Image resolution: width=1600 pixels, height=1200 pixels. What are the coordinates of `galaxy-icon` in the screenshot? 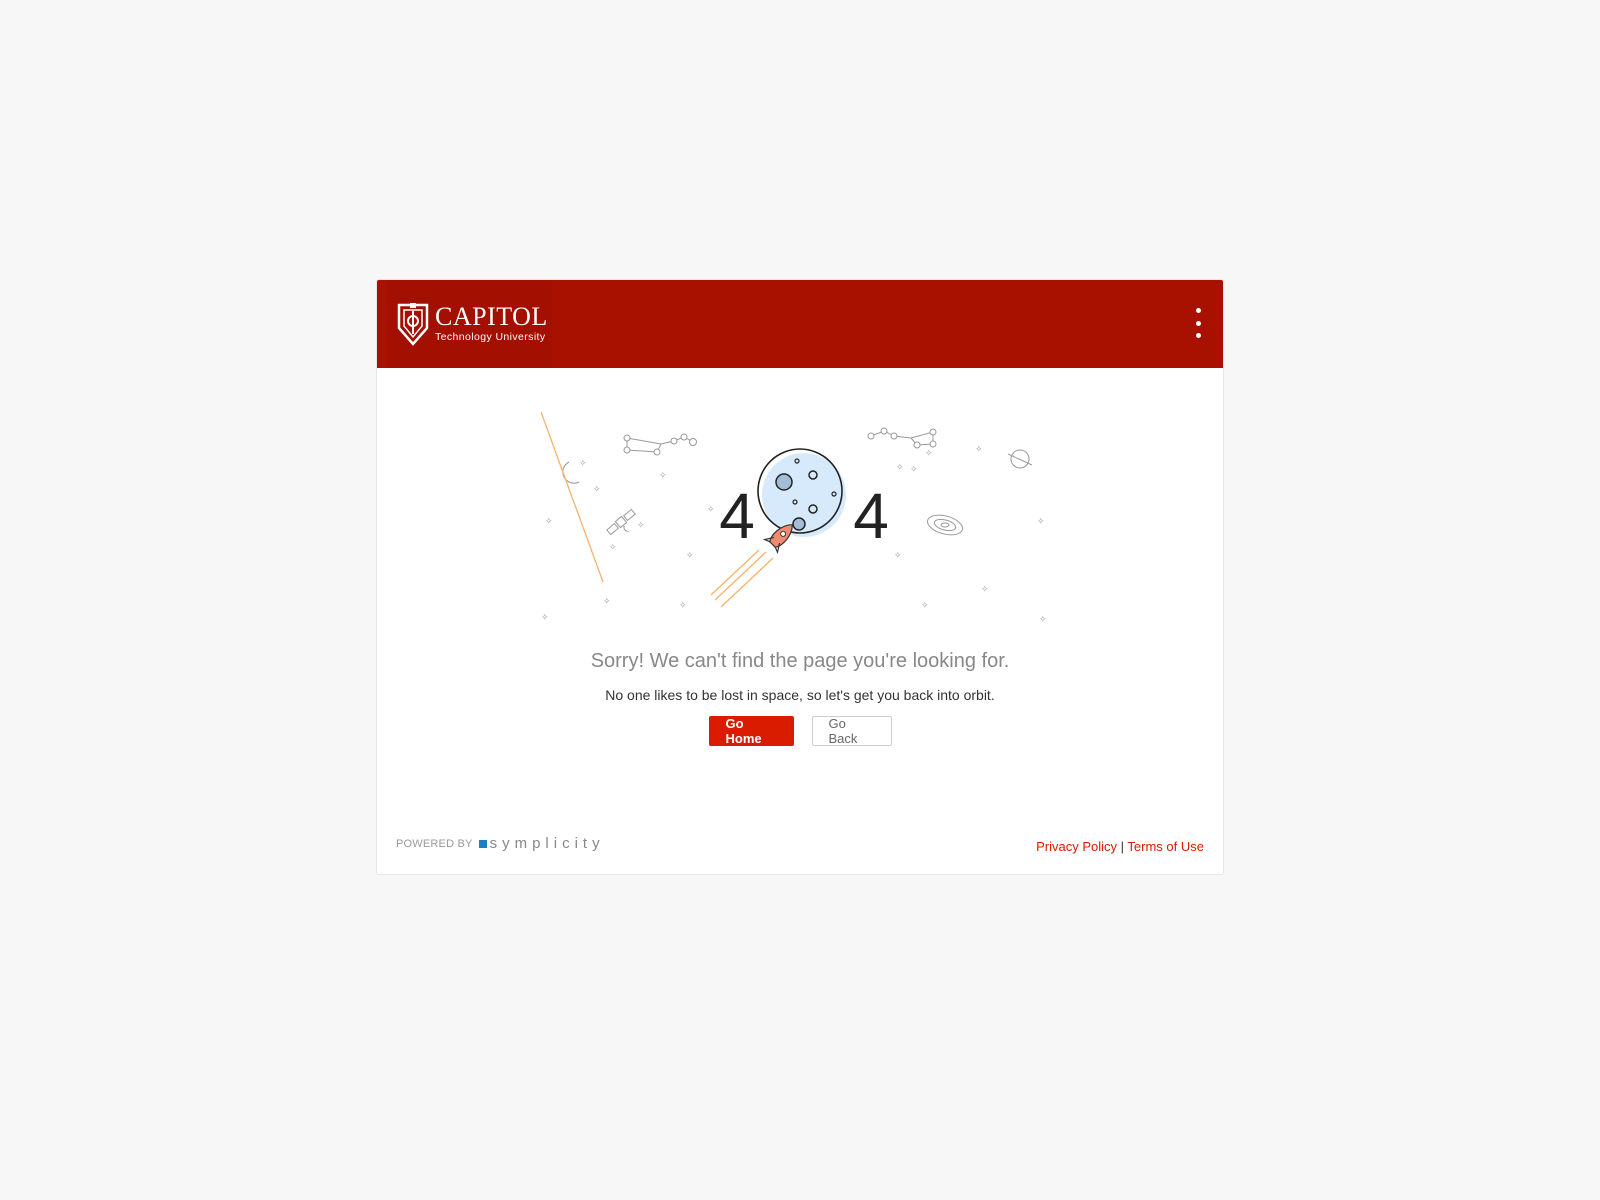 It's located at (945, 525).